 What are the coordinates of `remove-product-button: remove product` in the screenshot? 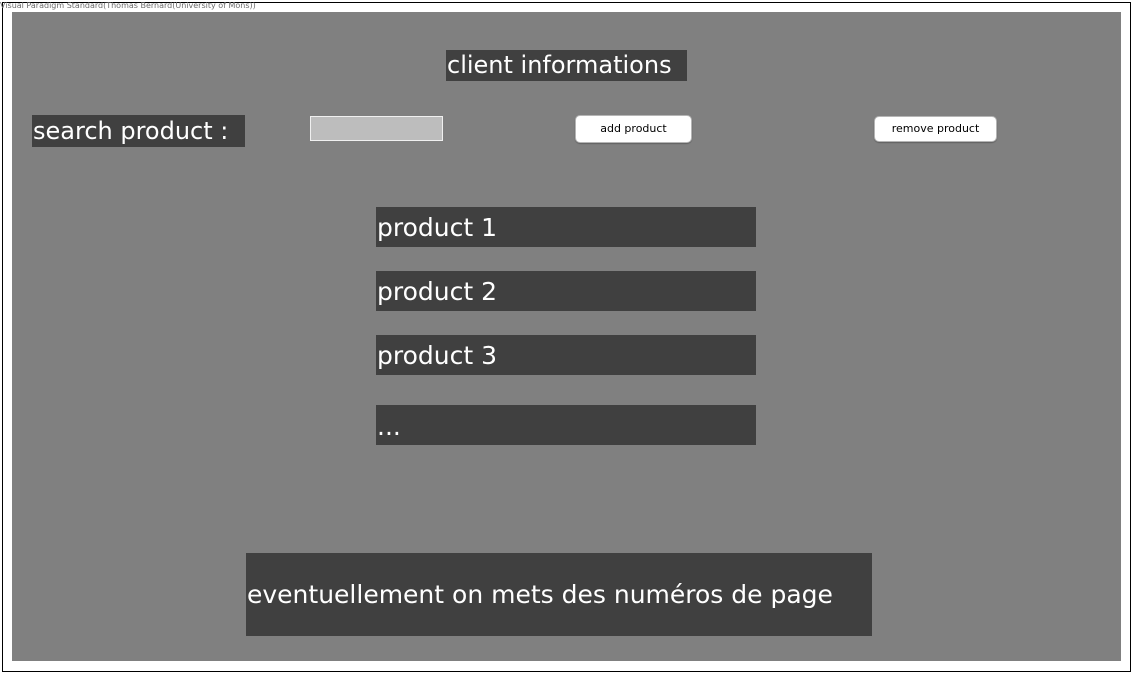 It's located at (935, 129).